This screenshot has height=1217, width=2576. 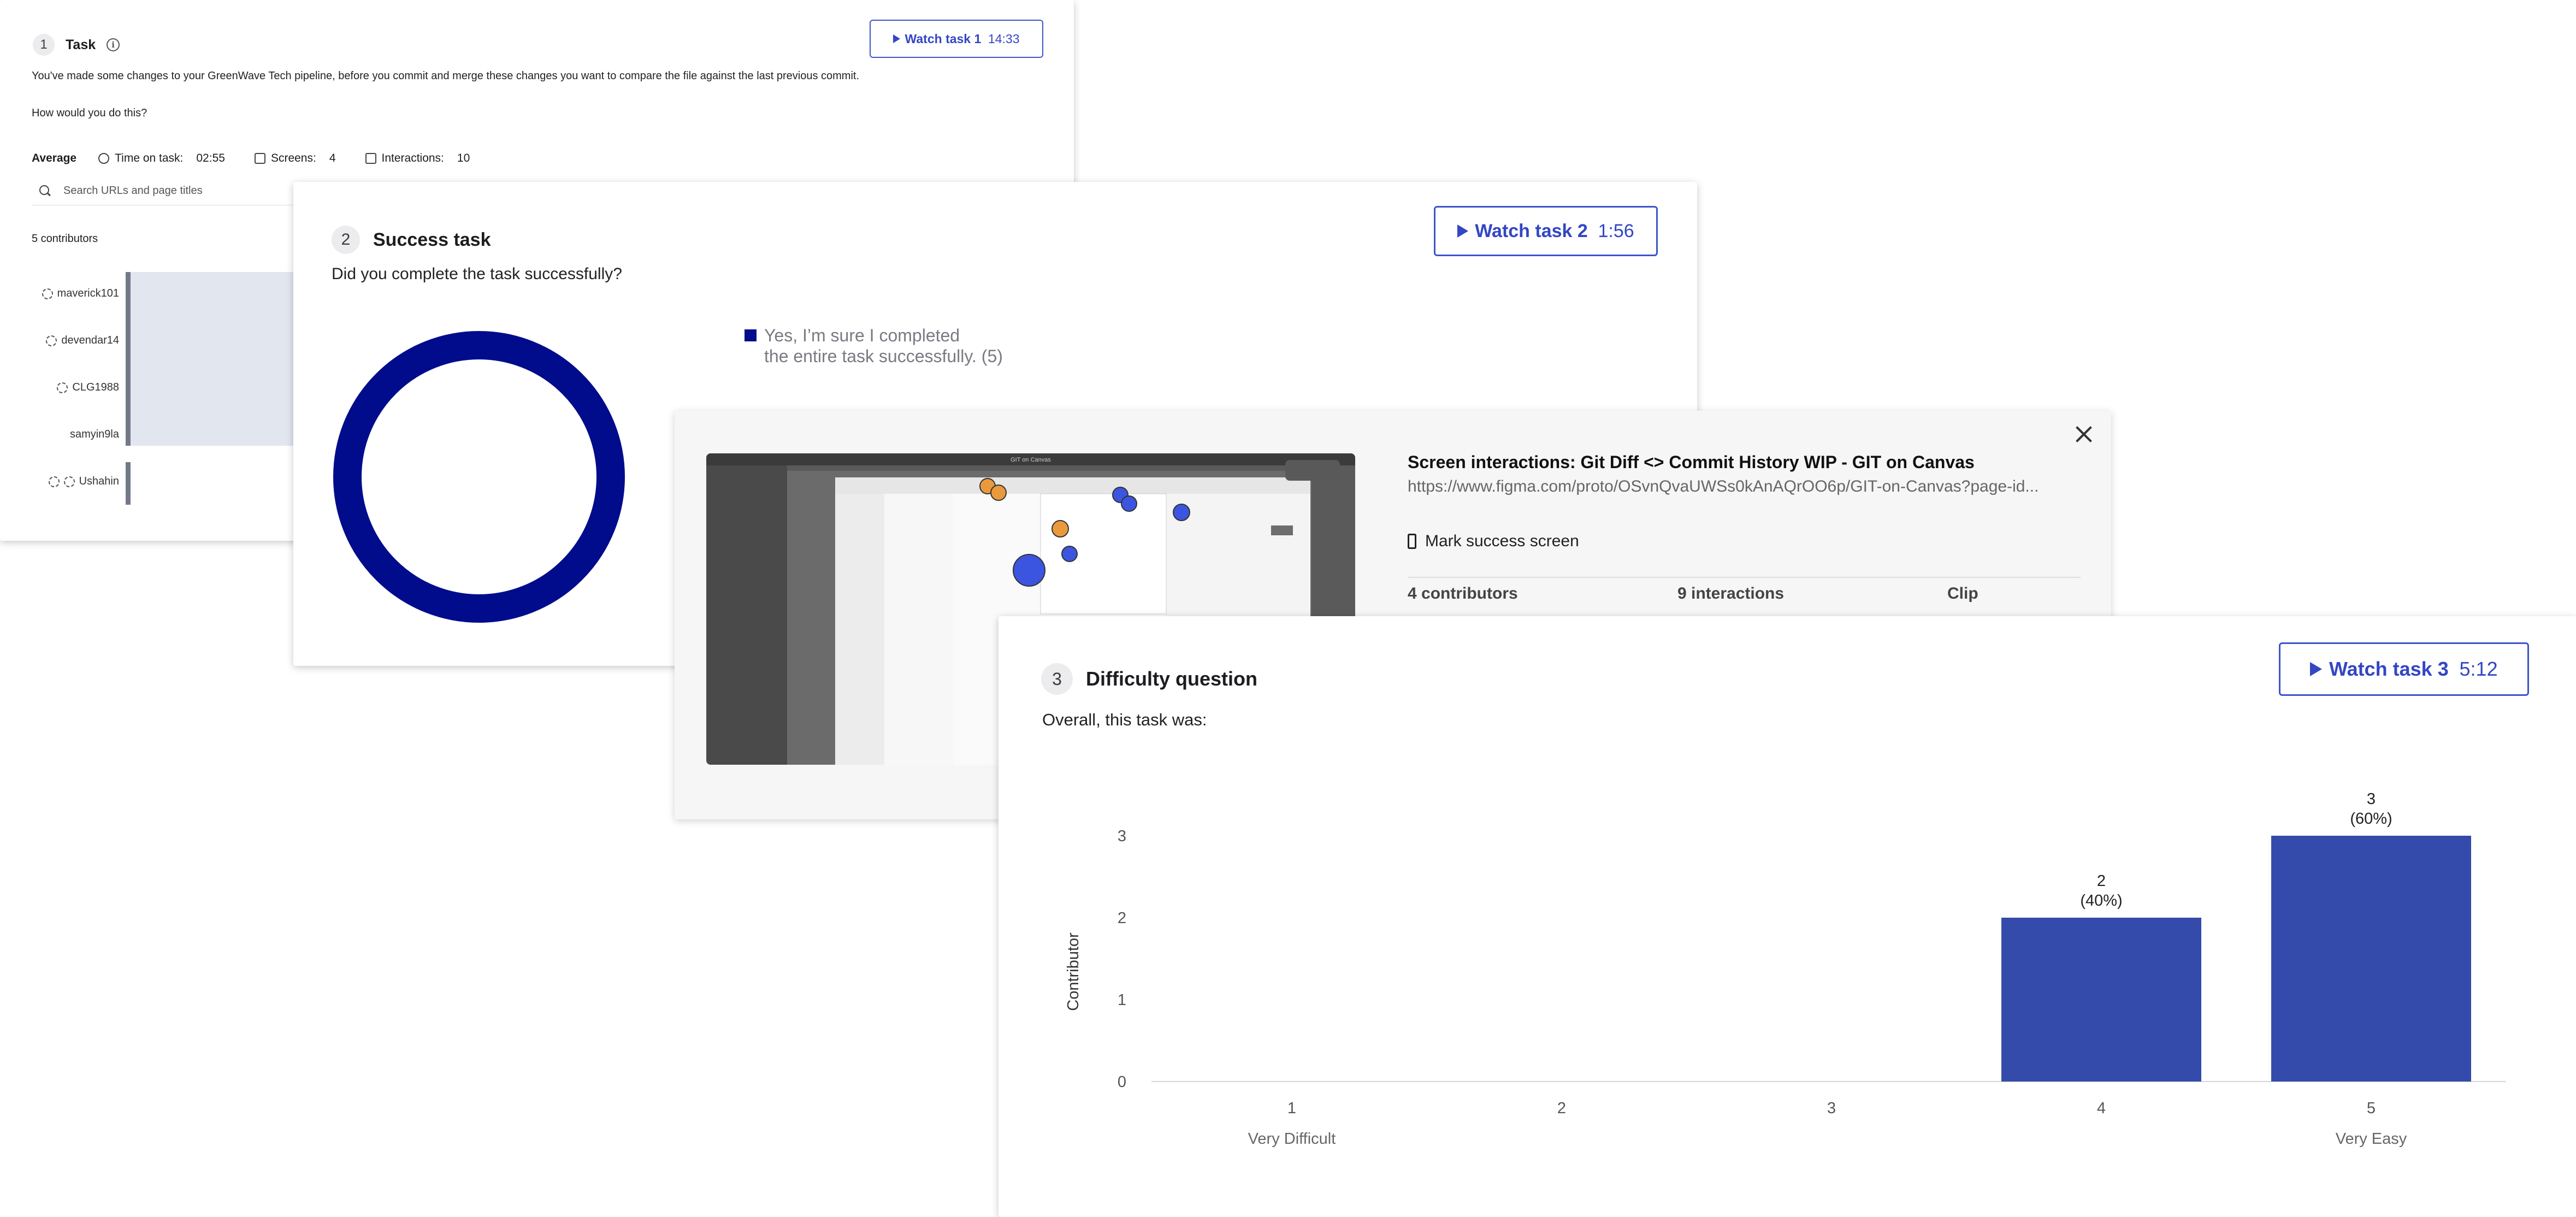 What do you see at coordinates (417, 158) in the screenshot?
I see `interactions-stat: Interactions: 10` at bounding box center [417, 158].